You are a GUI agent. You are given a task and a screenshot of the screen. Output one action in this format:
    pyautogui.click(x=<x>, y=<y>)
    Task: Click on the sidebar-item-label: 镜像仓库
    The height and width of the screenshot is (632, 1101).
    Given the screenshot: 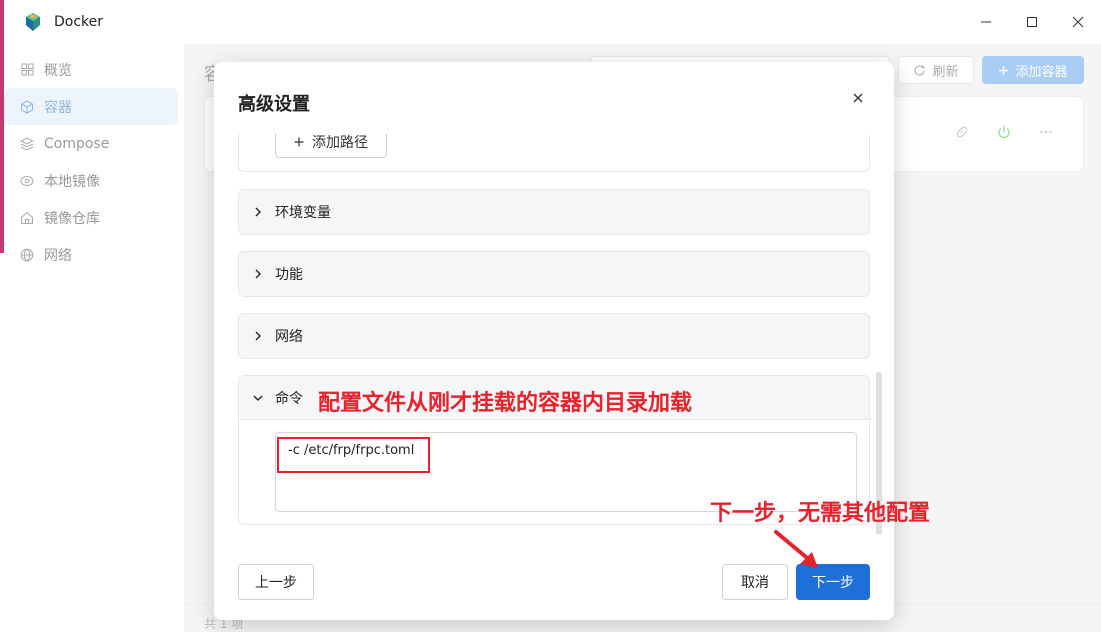 What is the action you would take?
    pyautogui.click(x=72, y=218)
    